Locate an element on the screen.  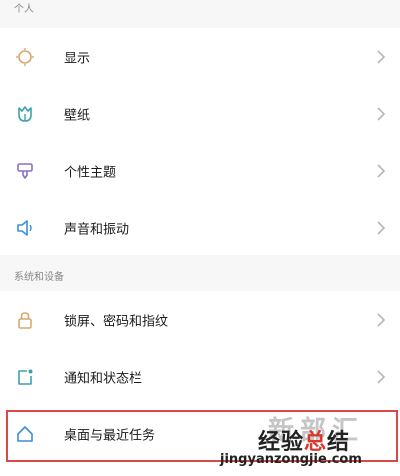
settings-row-display: 显示 is located at coordinates (200, 56).